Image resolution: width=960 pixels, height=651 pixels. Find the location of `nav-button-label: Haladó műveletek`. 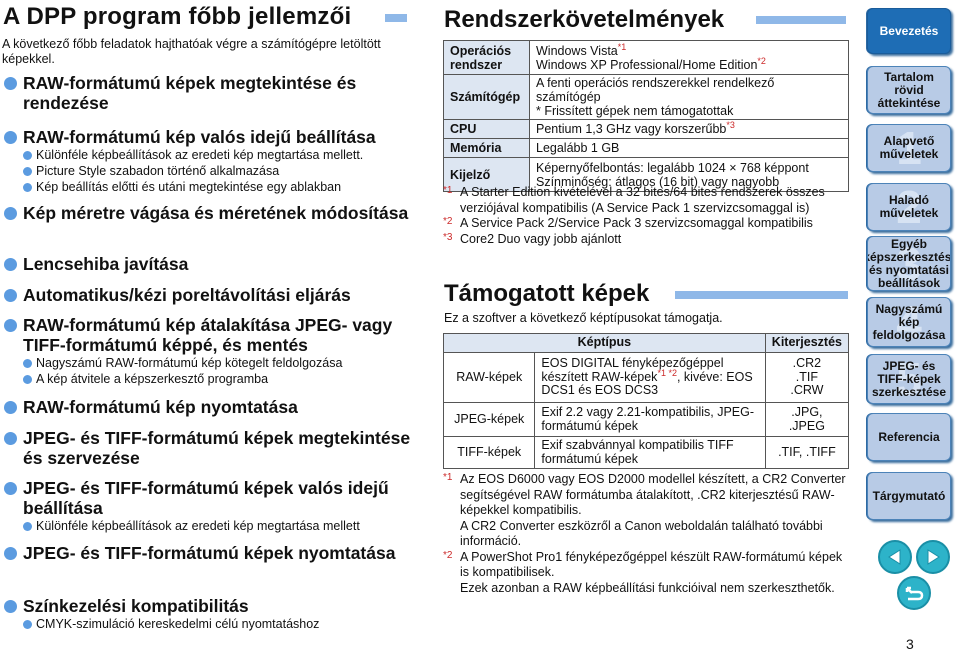

nav-button-label: Haladó műveletek is located at coordinates (909, 206).